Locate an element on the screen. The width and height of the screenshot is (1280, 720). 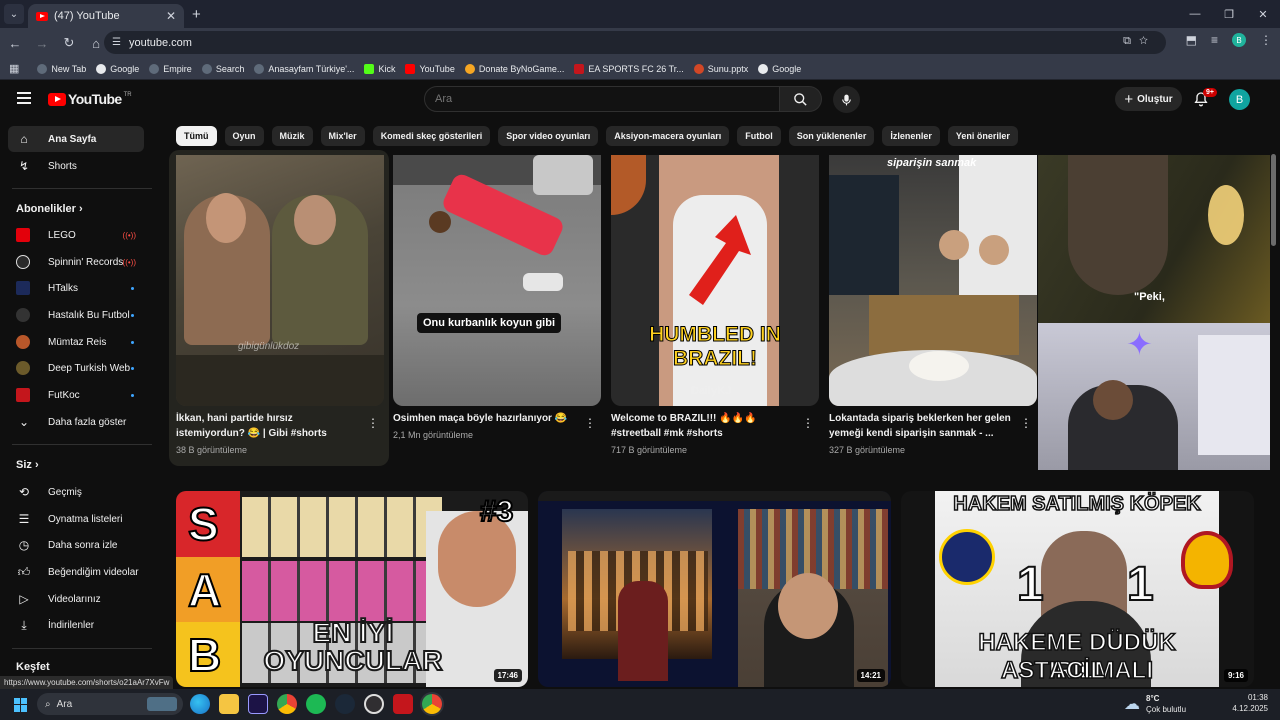
browser-profile-avatar: B is located at coordinates (1239, 40).